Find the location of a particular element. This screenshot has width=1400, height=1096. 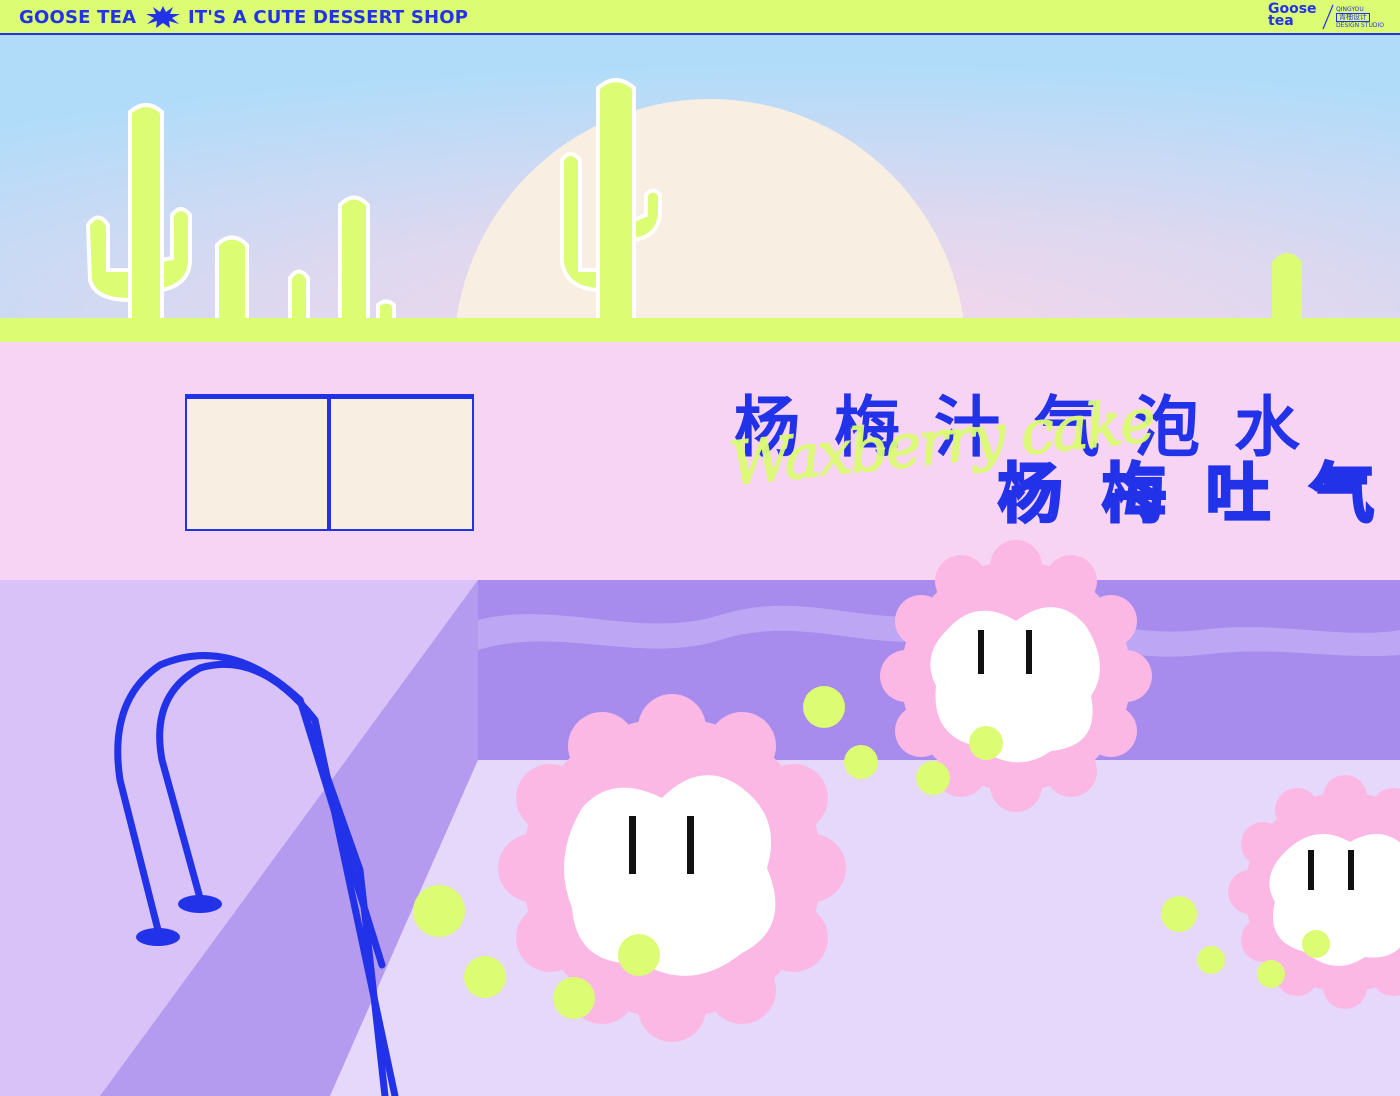

studio-logo: QINGYOU 青柚设计 DESIGN STUDIO is located at coordinates (1367, 17).